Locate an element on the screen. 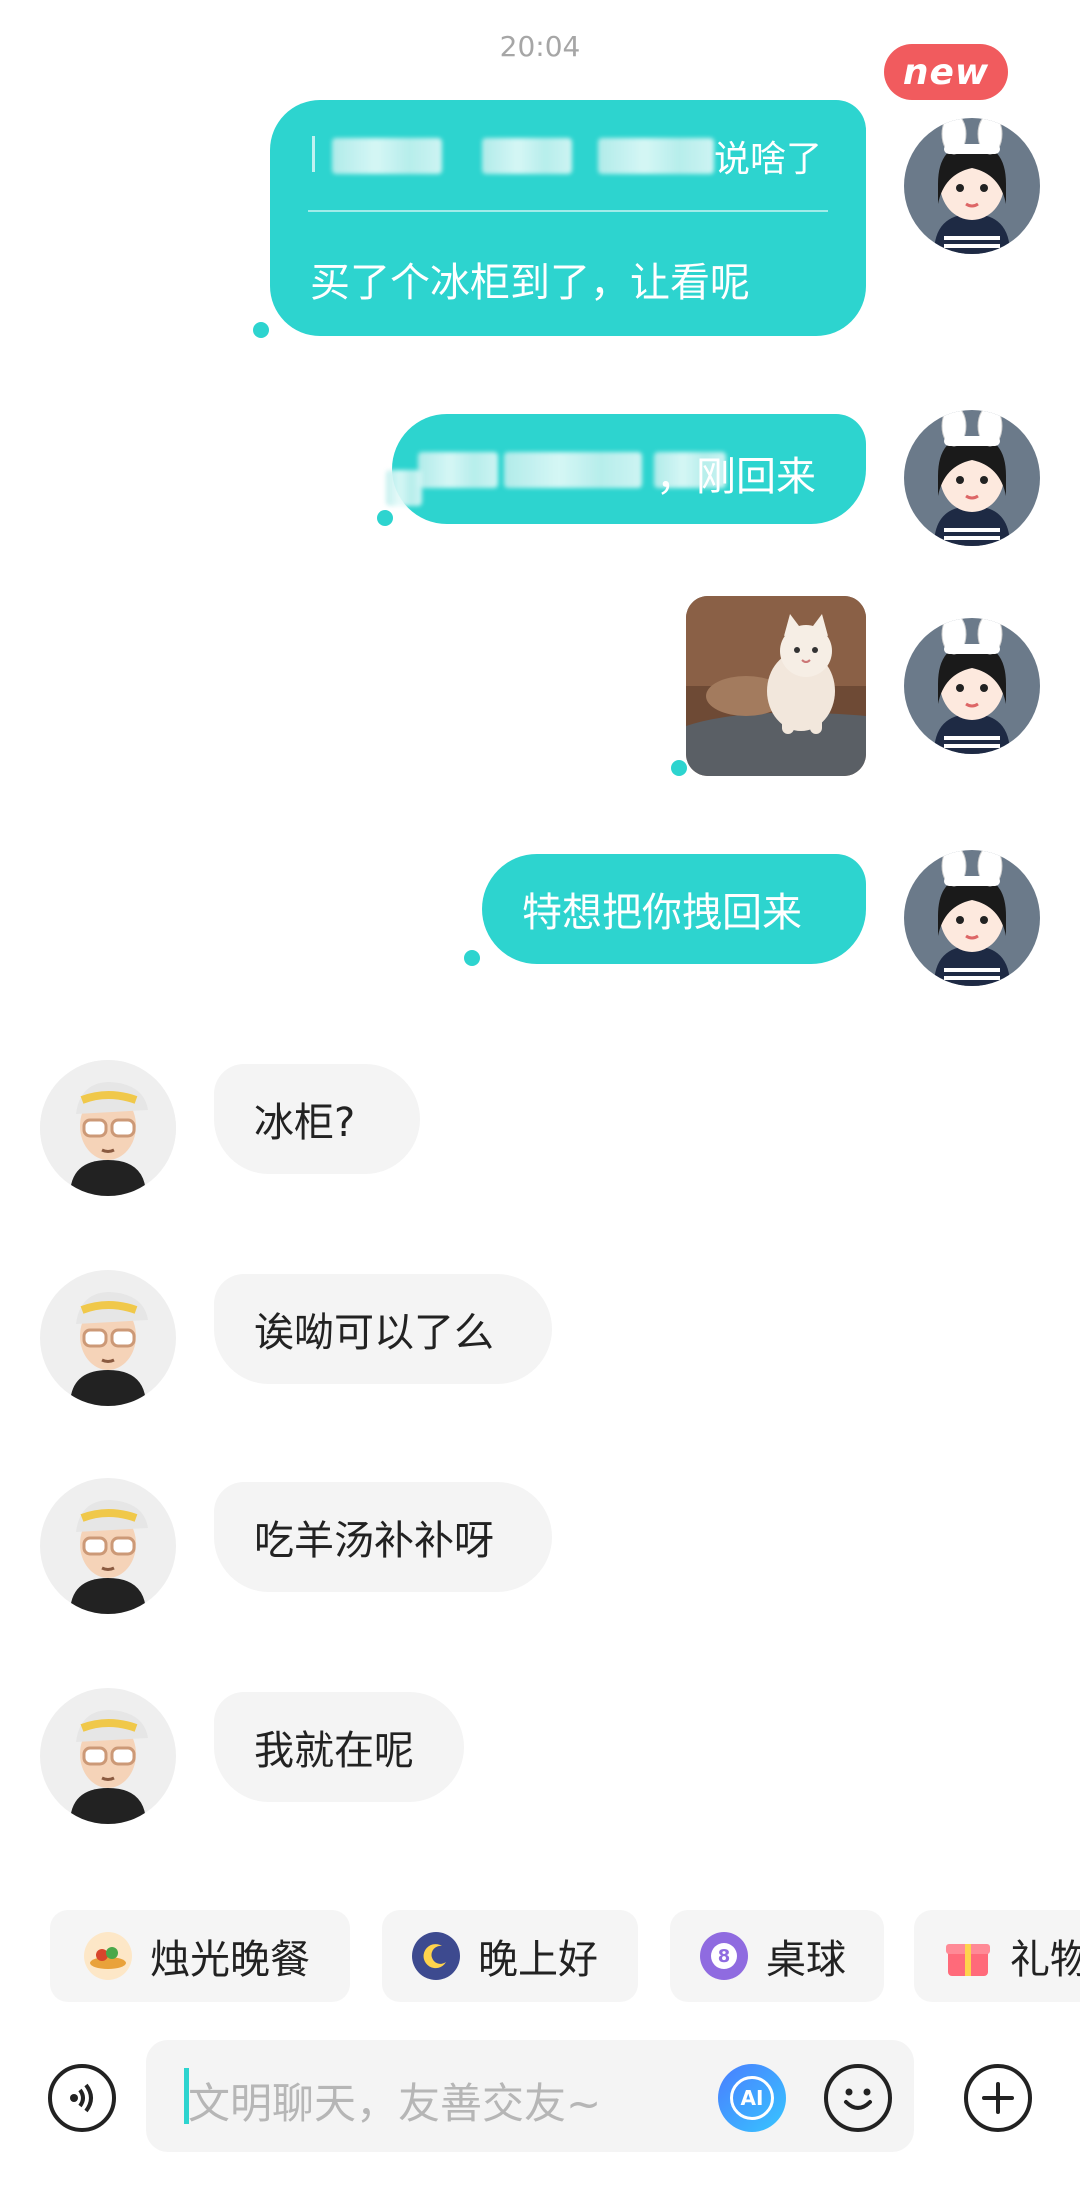 This screenshot has width=1080, height=2206. billiard-ball-icon: 8 is located at coordinates (724, 1956).